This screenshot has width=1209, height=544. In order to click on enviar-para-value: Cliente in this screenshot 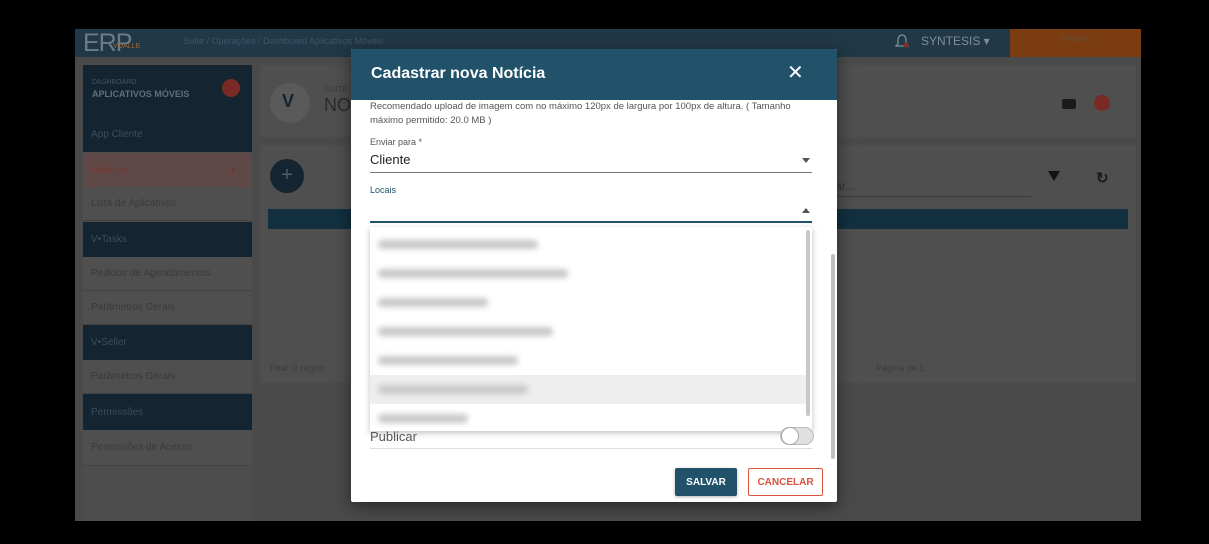, I will do `click(390, 159)`.